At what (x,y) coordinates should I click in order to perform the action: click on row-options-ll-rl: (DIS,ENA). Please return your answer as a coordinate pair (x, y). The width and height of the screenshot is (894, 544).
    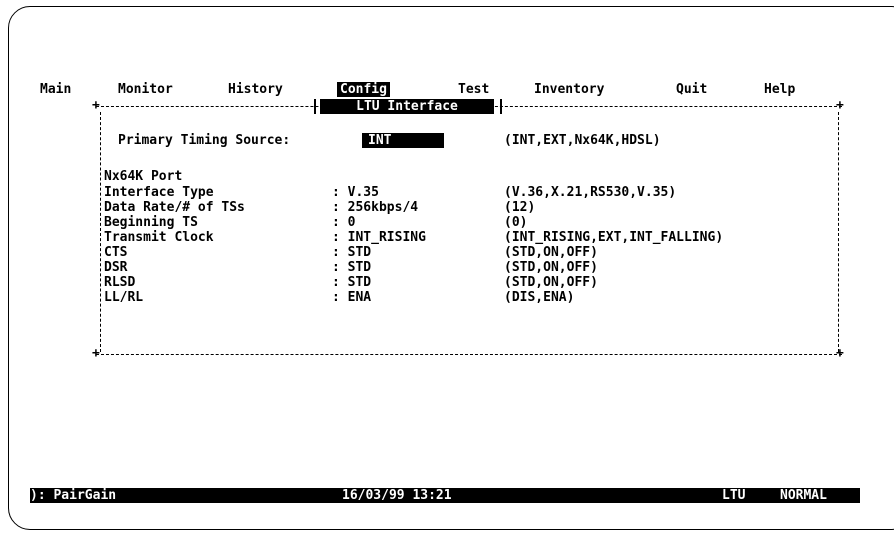
    Looking at the image, I should click on (539, 297).